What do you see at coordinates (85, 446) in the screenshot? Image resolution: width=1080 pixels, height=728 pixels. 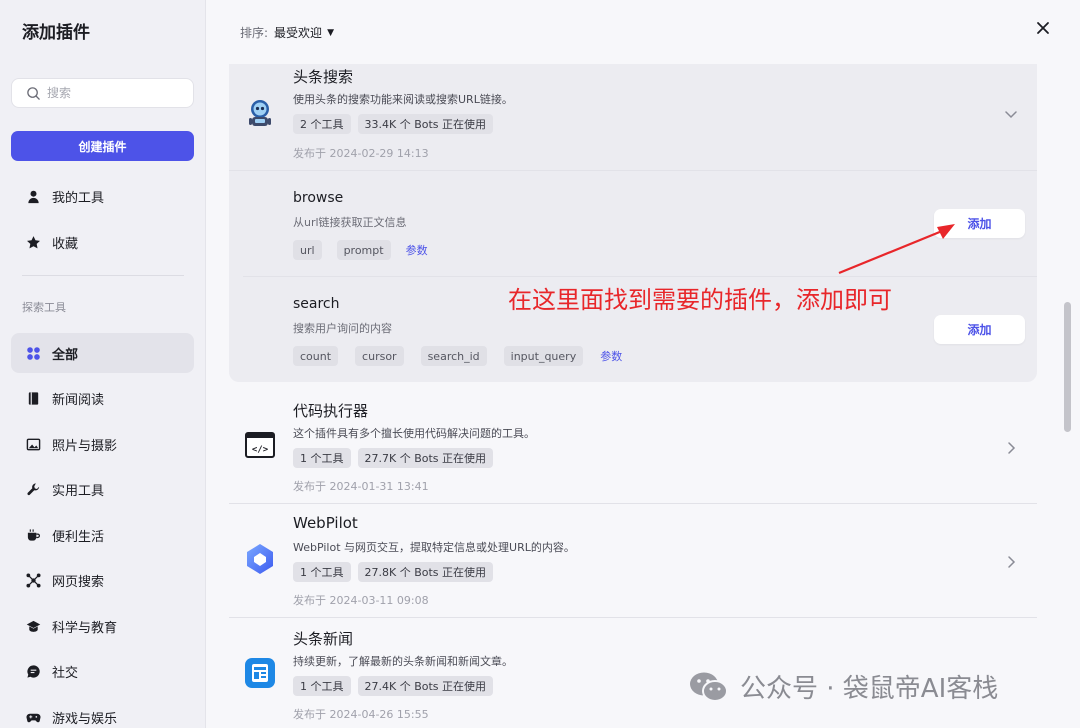 I see `nav-label: 照片与摄影` at bounding box center [85, 446].